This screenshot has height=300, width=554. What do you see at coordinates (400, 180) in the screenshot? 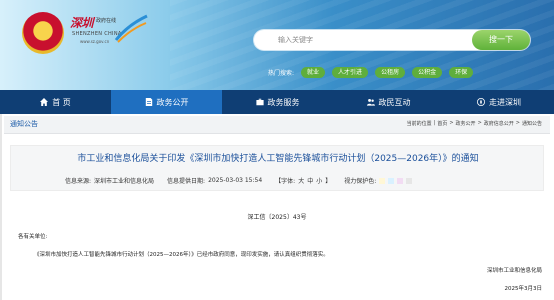
I see `vision-color-pink` at bounding box center [400, 180].